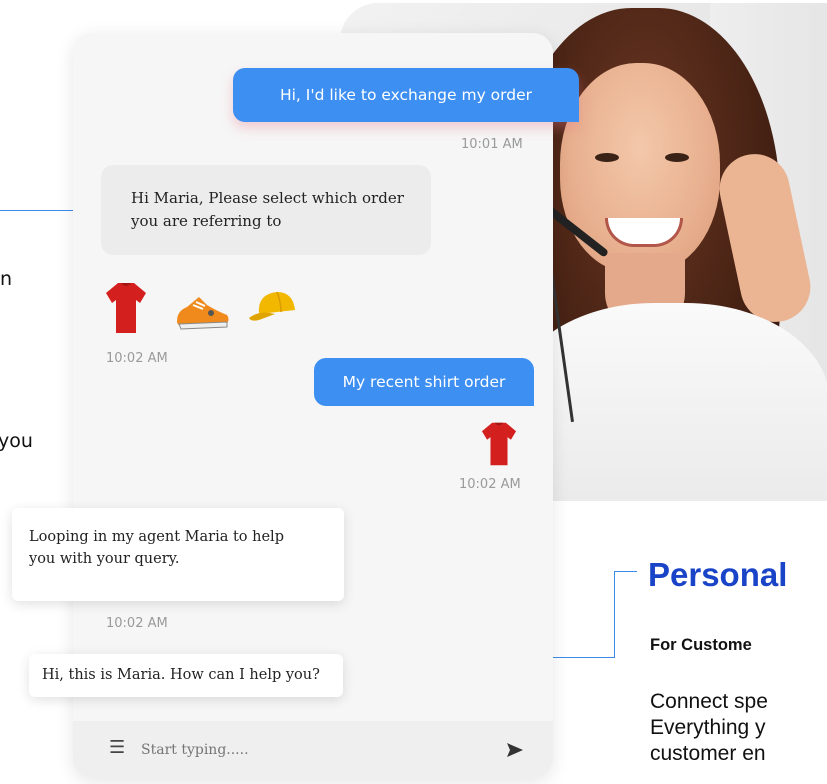 This screenshot has height=784, width=827. I want to click on chat-input-bar: ☰, so click(313, 749).